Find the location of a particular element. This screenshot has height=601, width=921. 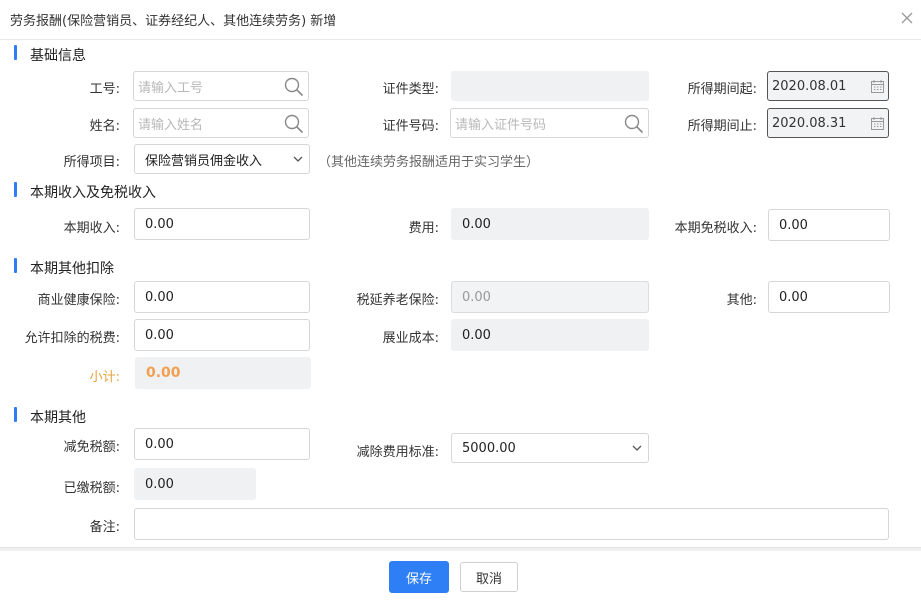

allowed-tax-label: 允许扣除的税费: is located at coordinates (72, 338).